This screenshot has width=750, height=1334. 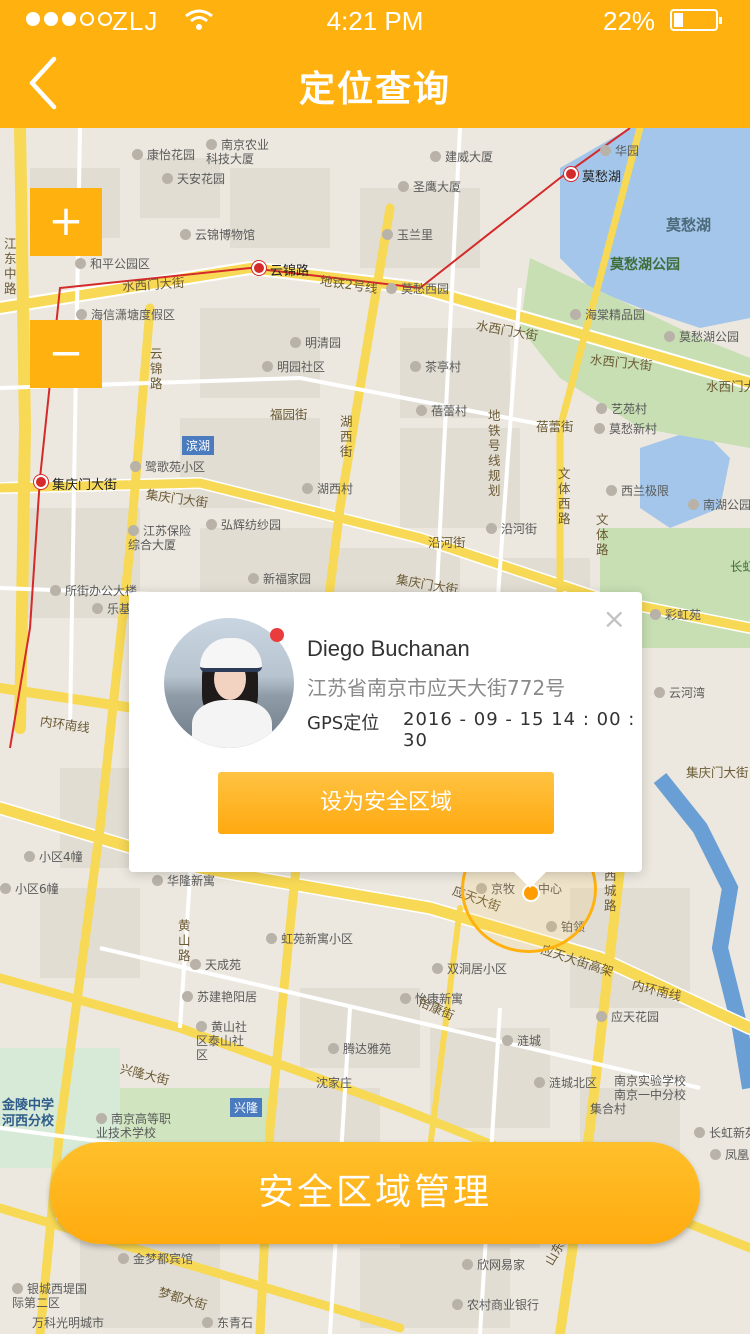 What do you see at coordinates (619, 150) in the screenshot?
I see `map-label: 华园` at bounding box center [619, 150].